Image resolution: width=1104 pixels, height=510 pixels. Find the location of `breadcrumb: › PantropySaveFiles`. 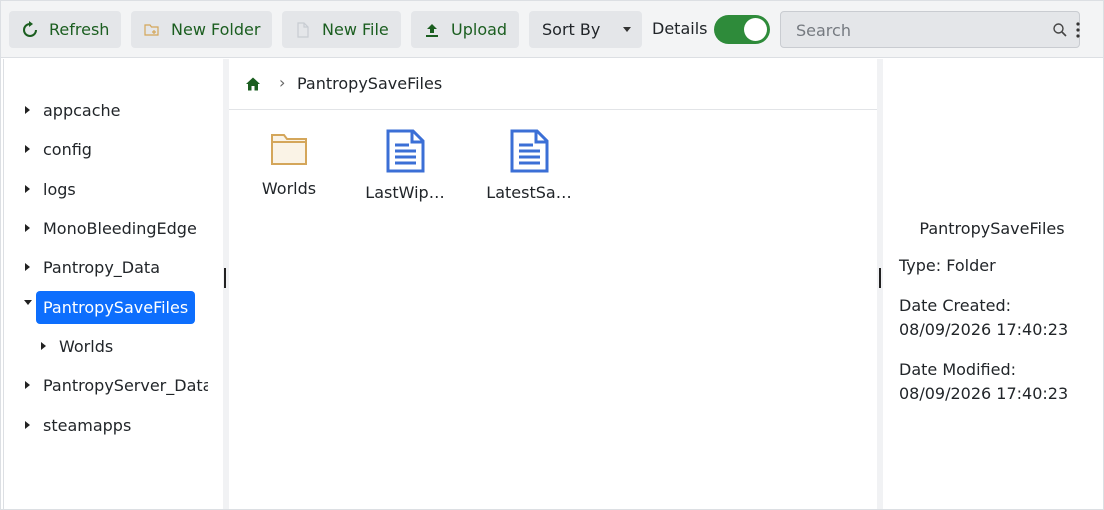

breadcrumb: › PantropySaveFiles is located at coordinates (553, 84).